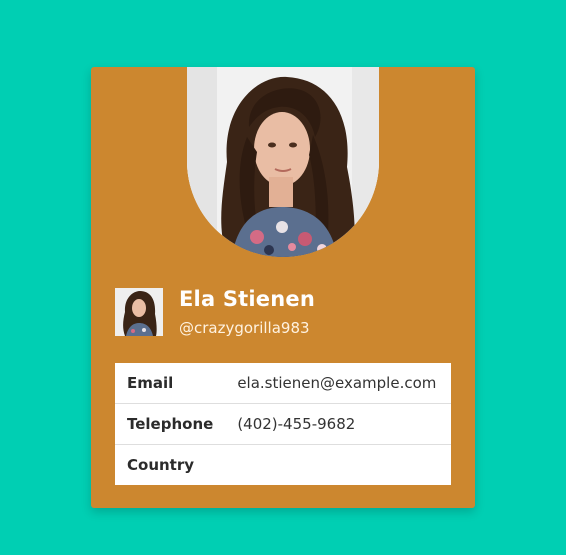 The width and height of the screenshot is (566, 555). Describe the element at coordinates (244, 328) in the screenshot. I see `profile-username: @crazygorilla983` at that location.